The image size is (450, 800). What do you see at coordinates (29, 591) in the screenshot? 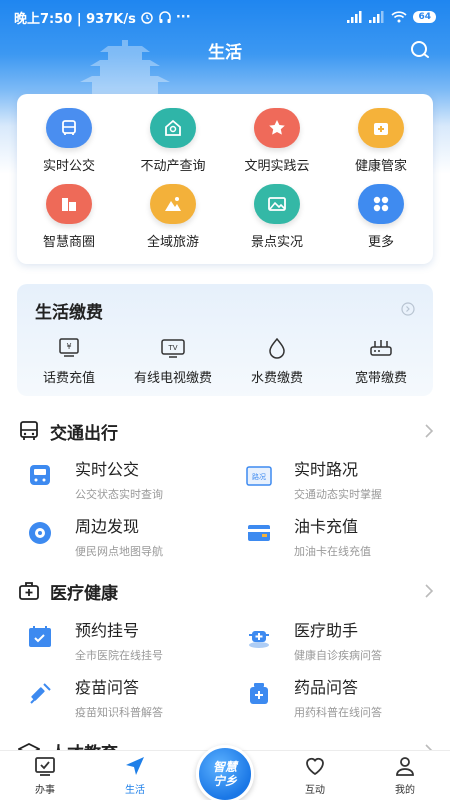
I see `medical-kit-outline-icon` at bounding box center [29, 591].